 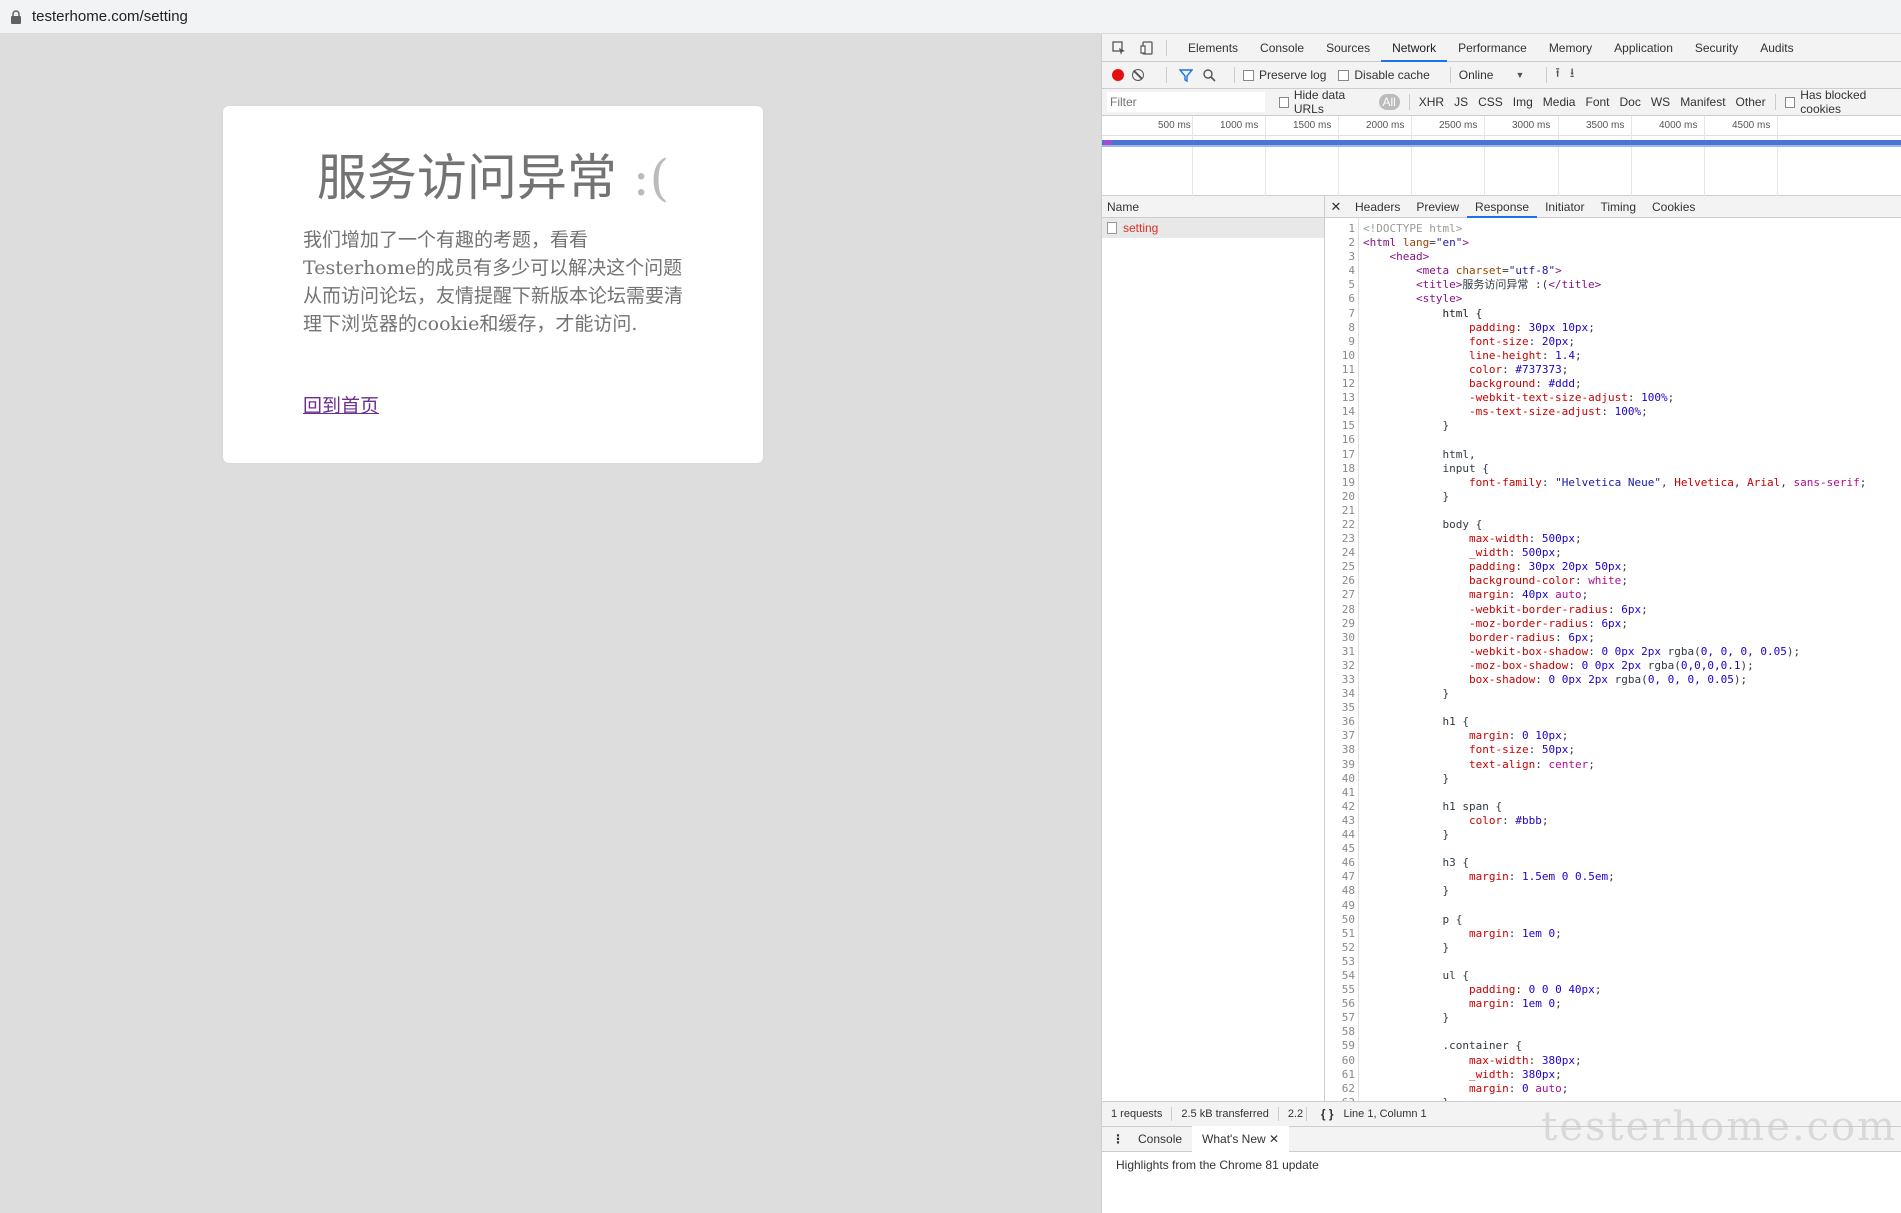 I want to click on overview-tick: 3000 ms, so click(x=1531, y=125).